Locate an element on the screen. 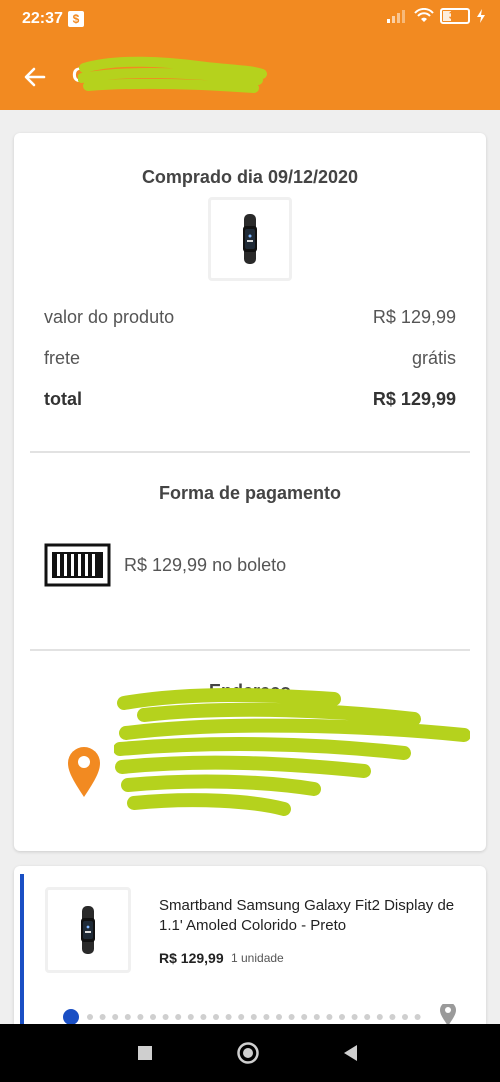 Image resolution: width=500 pixels, height=1082 pixels. back-triangle-icon is located at coordinates (350, 1053).